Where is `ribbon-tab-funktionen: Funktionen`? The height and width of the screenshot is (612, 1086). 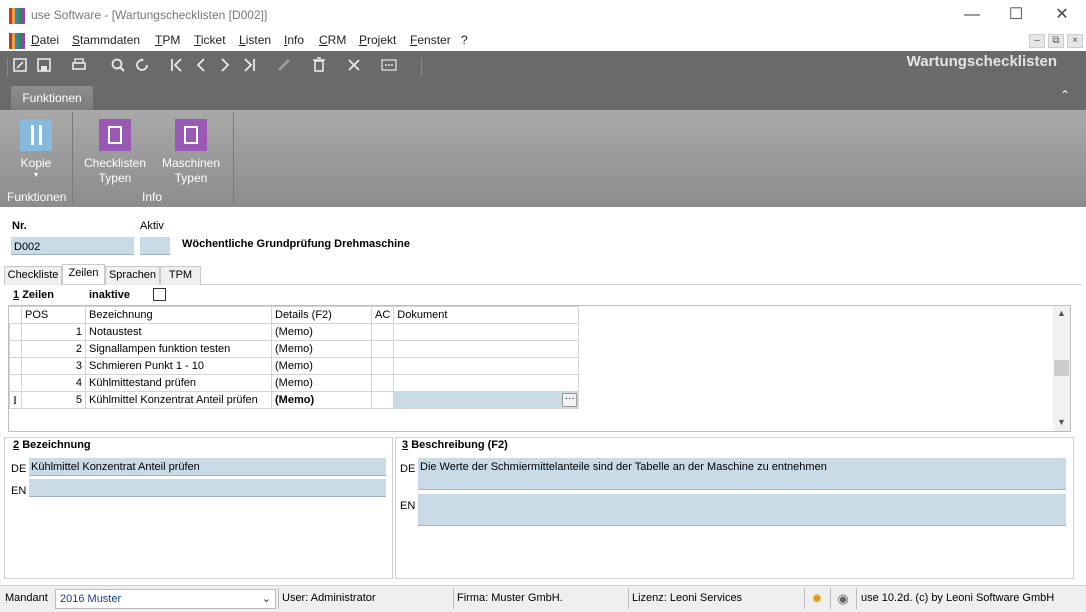 ribbon-tab-funktionen: Funktionen is located at coordinates (52, 98).